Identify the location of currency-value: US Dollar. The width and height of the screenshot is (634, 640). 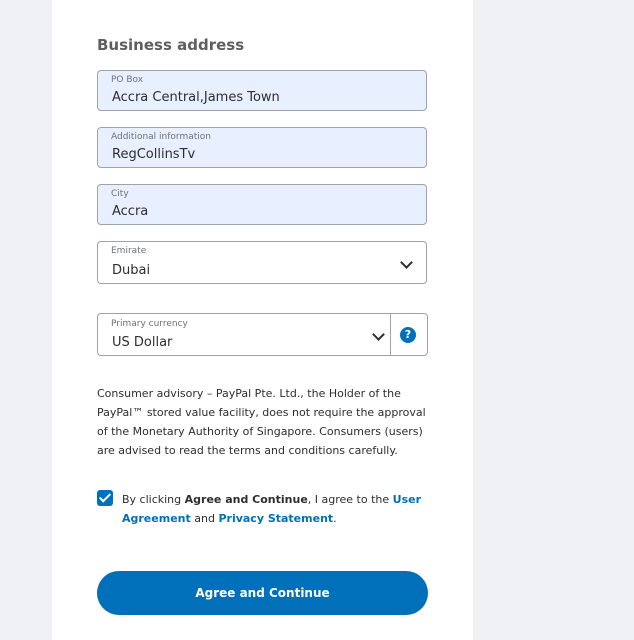
(142, 342).